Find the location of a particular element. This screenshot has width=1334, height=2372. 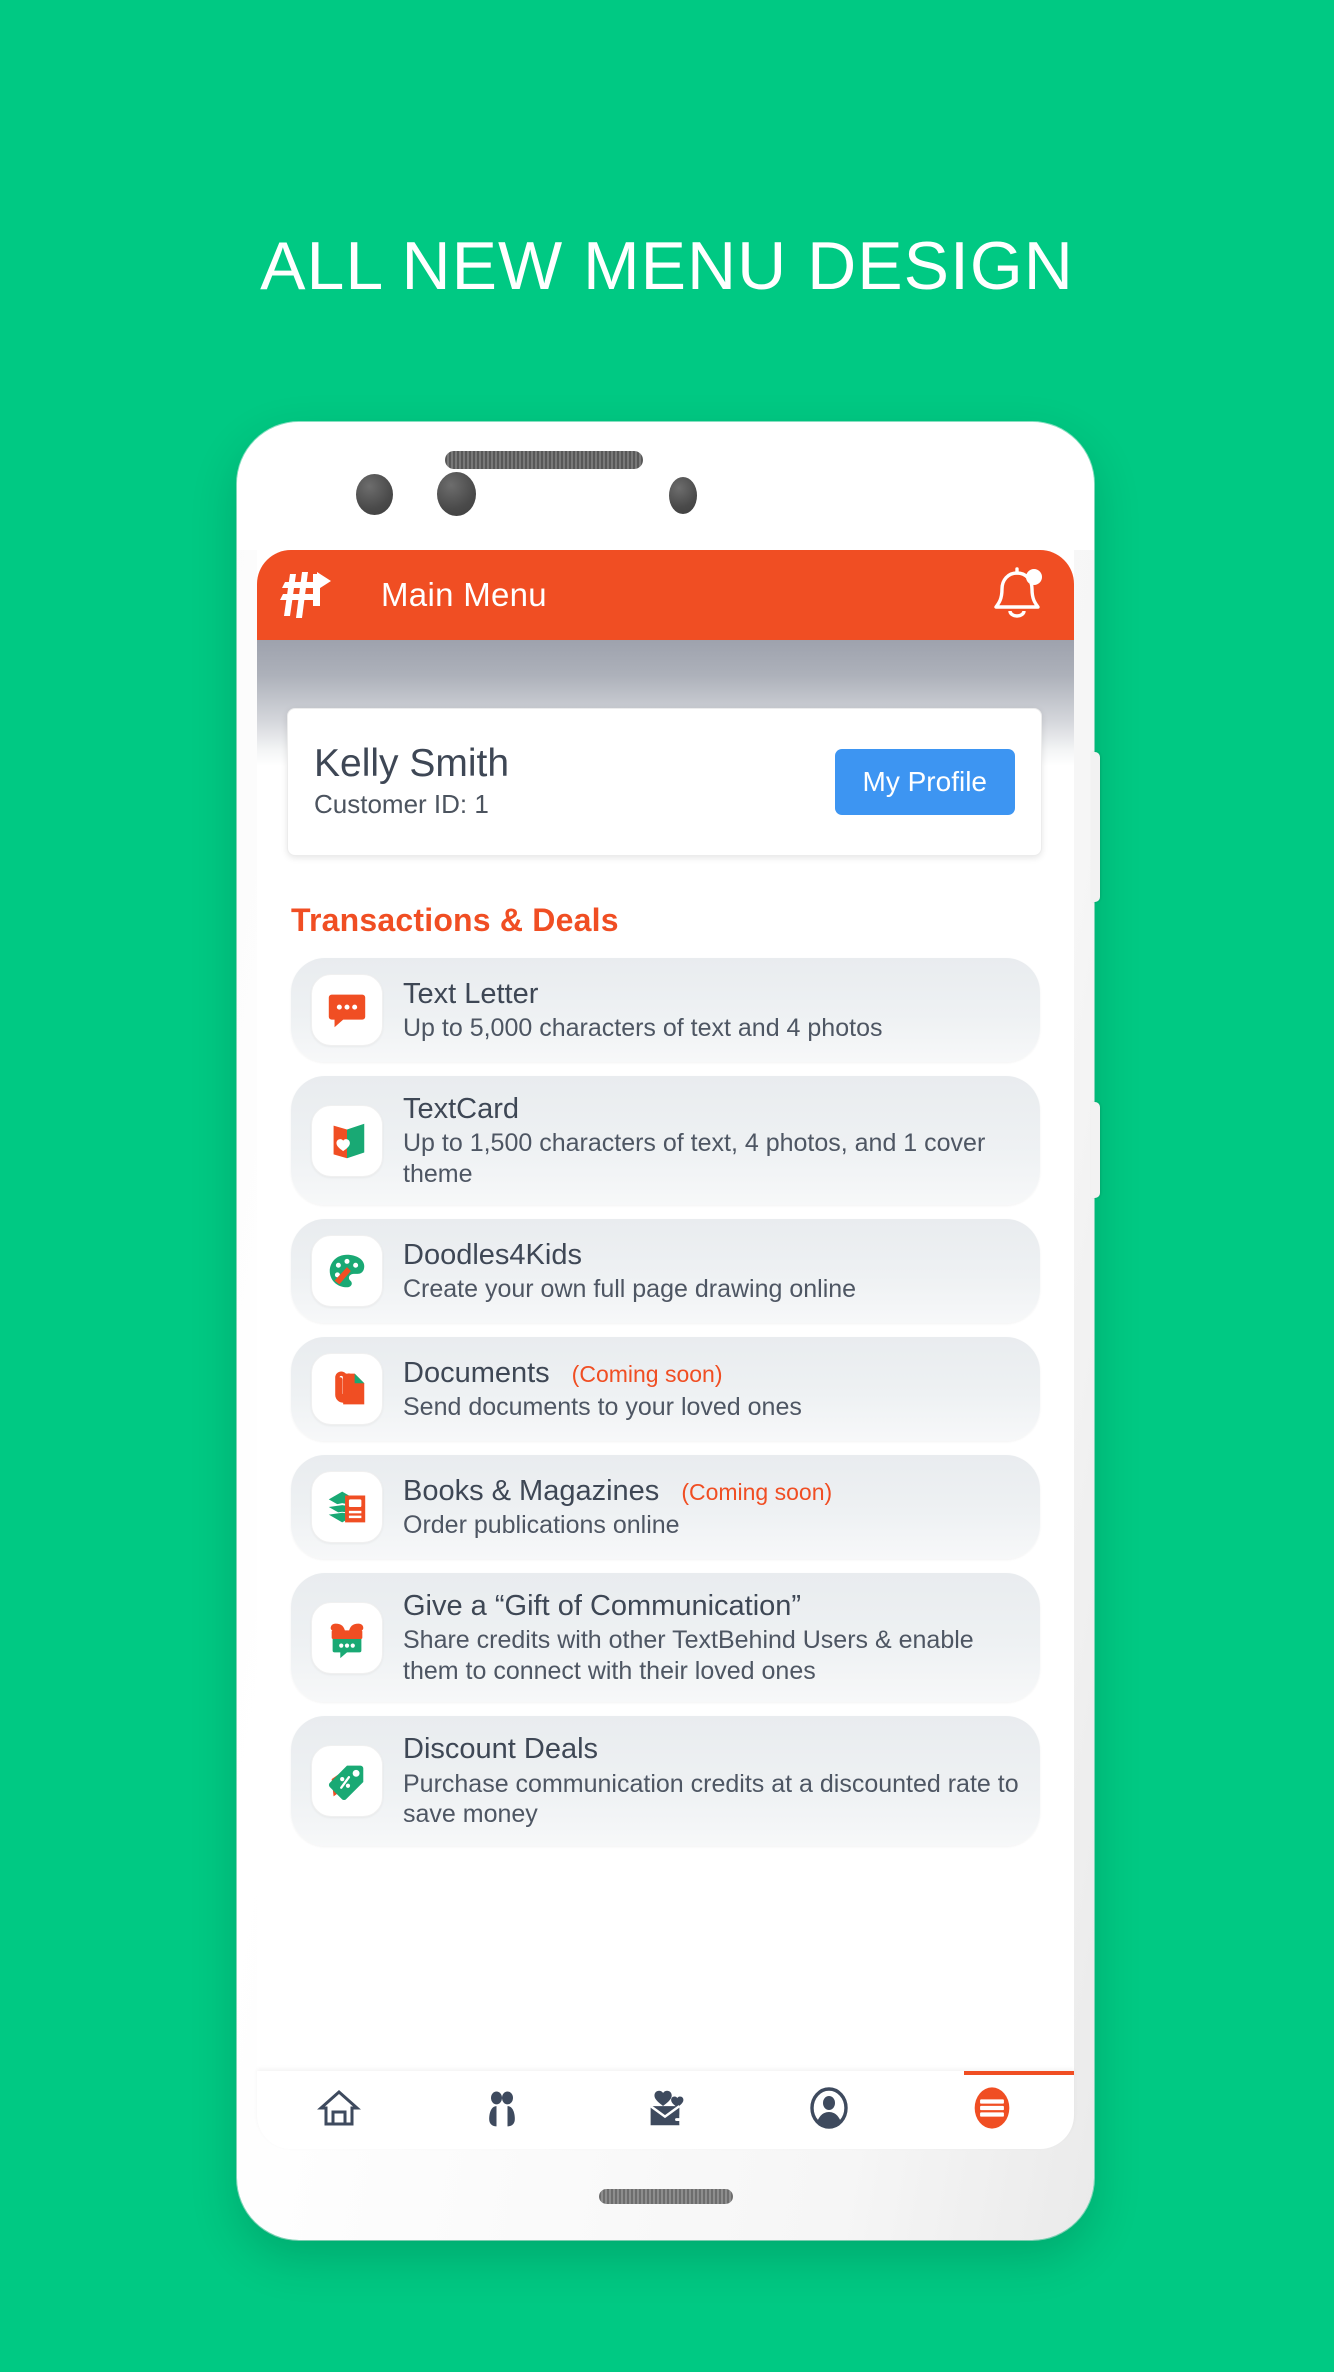

nav-item-menu is located at coordinates (992, 2110).